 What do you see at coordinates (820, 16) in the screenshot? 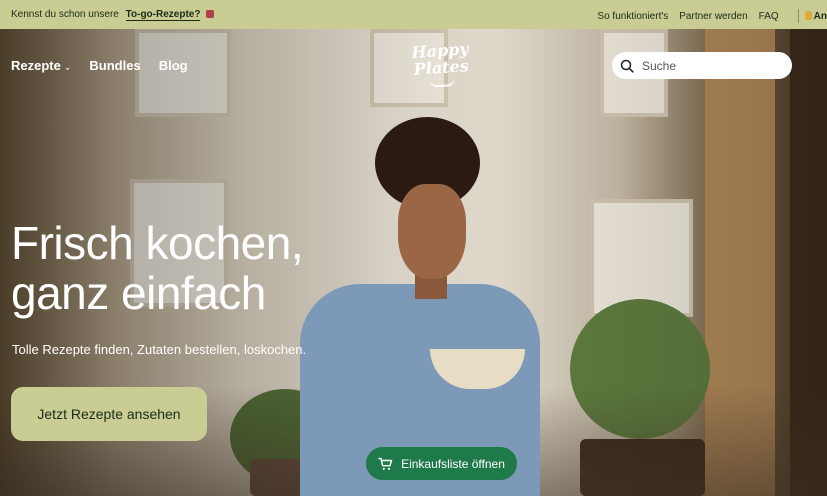
I see `login-link-label: An` at bounding box center [820, 16].